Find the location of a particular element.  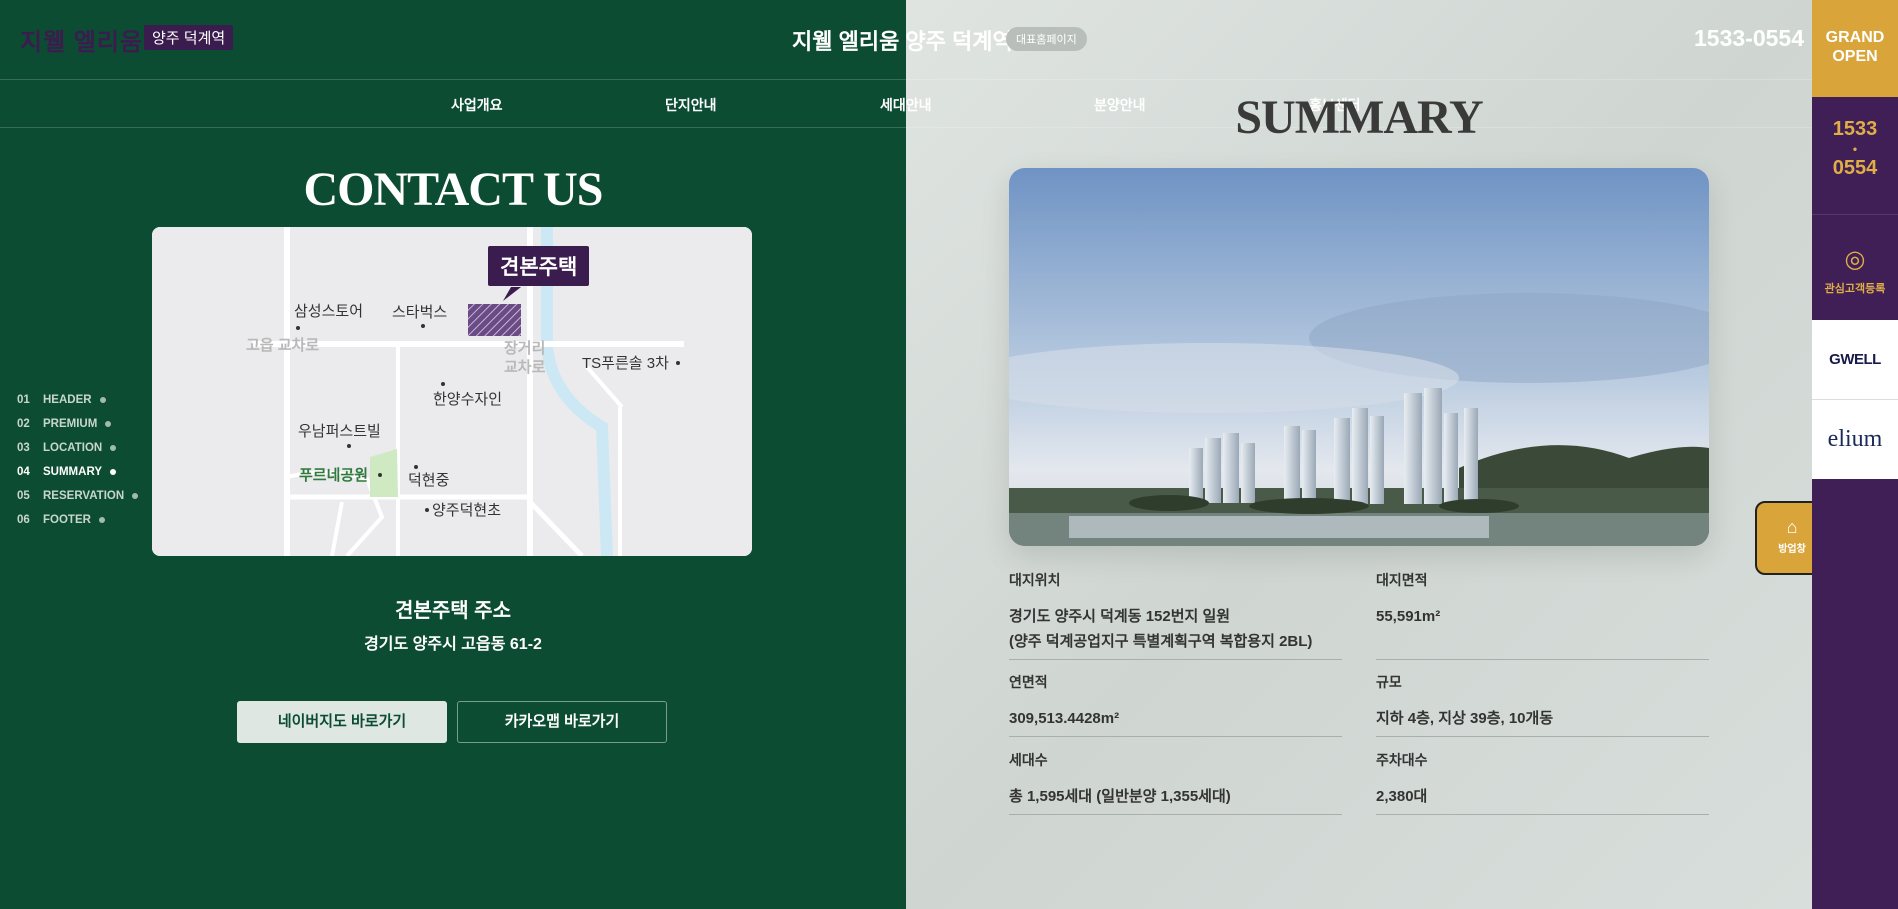

naver-map-button: 네이버지도 바로가기 is located at coordinates (342, 722).